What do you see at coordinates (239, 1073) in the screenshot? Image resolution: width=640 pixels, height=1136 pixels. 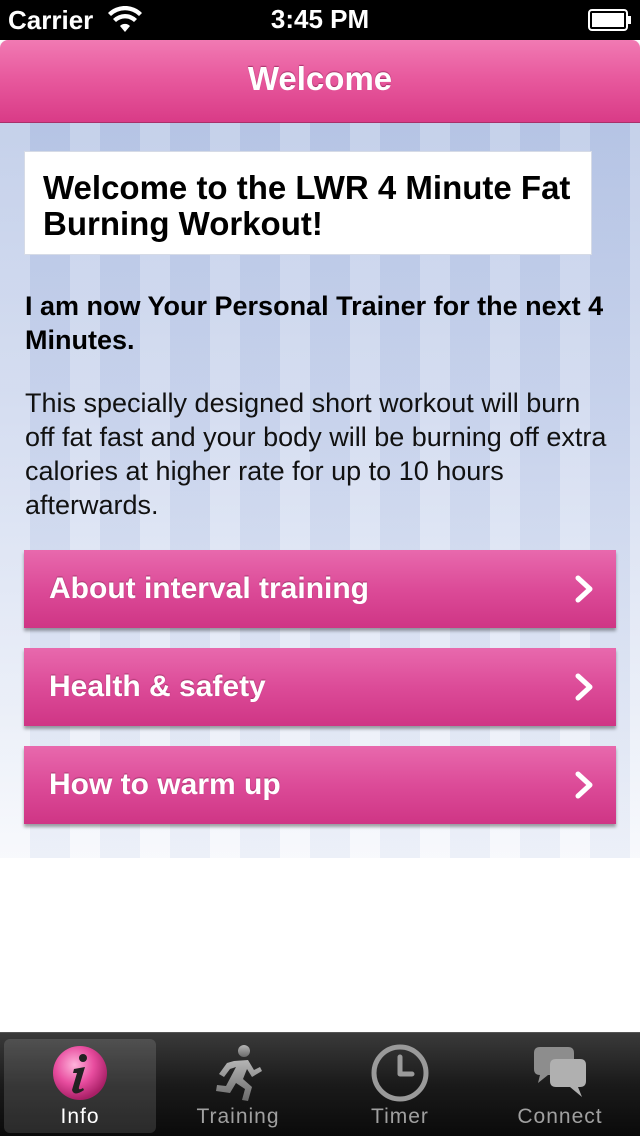 I see `running-figure-icon` at bounding box center [239, 1073].